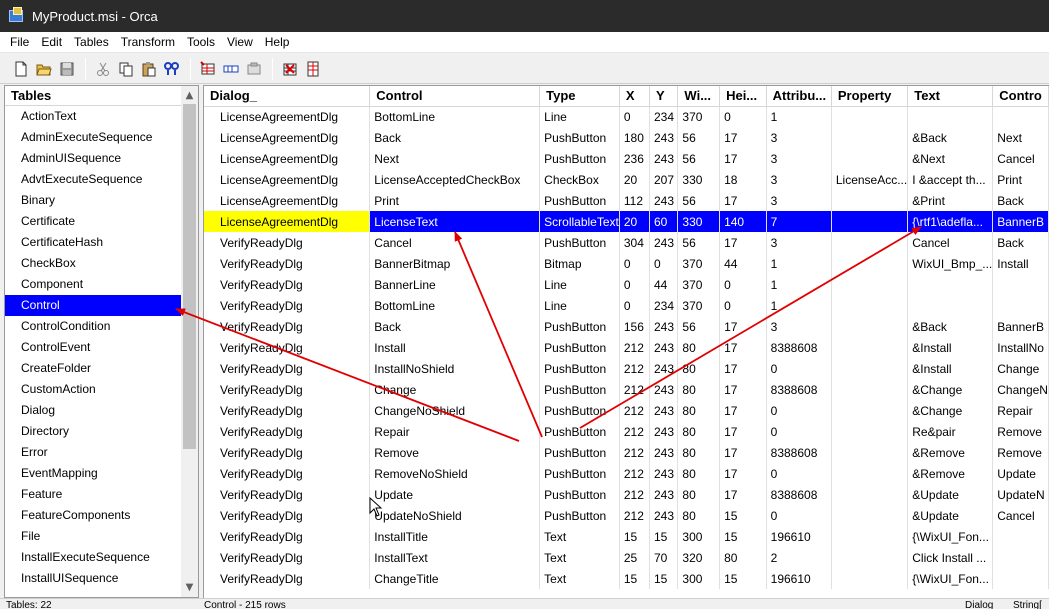 This screenshot has height=609, width=1049. What do you see at coordinates (189, 276) in the screenshot?
I see `scrollbar-thumb` at bounding box center [189, 276].